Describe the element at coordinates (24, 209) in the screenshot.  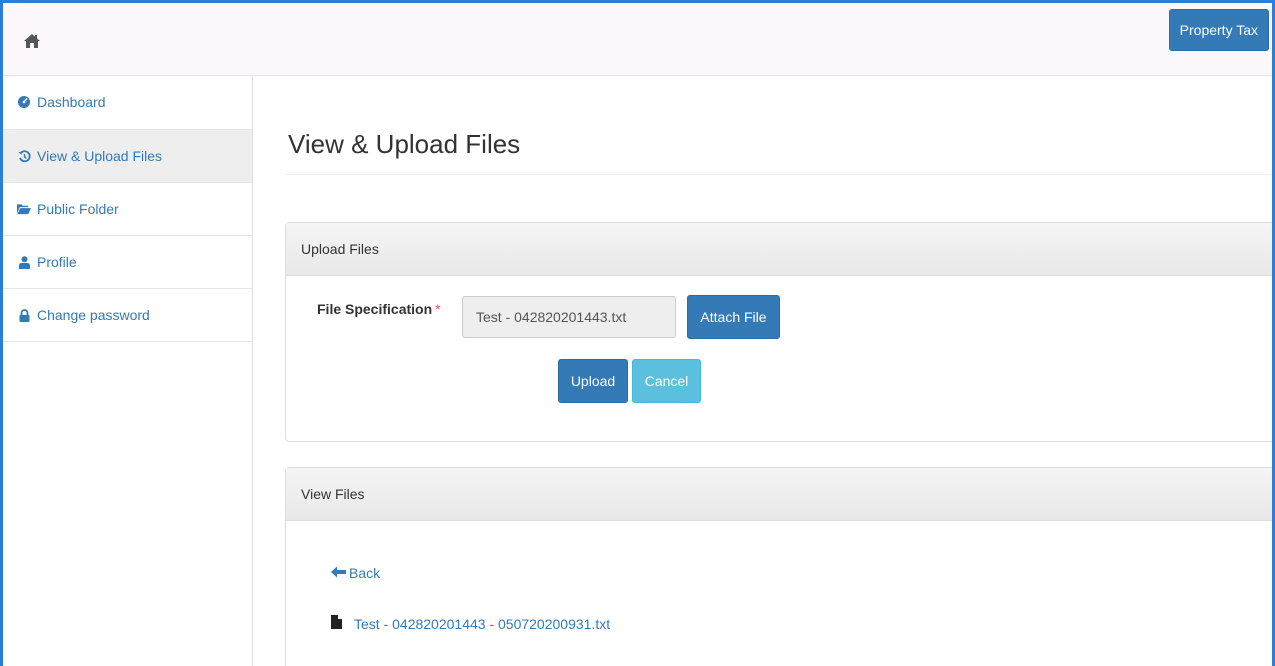
I see `folder-open-icon` at that location.